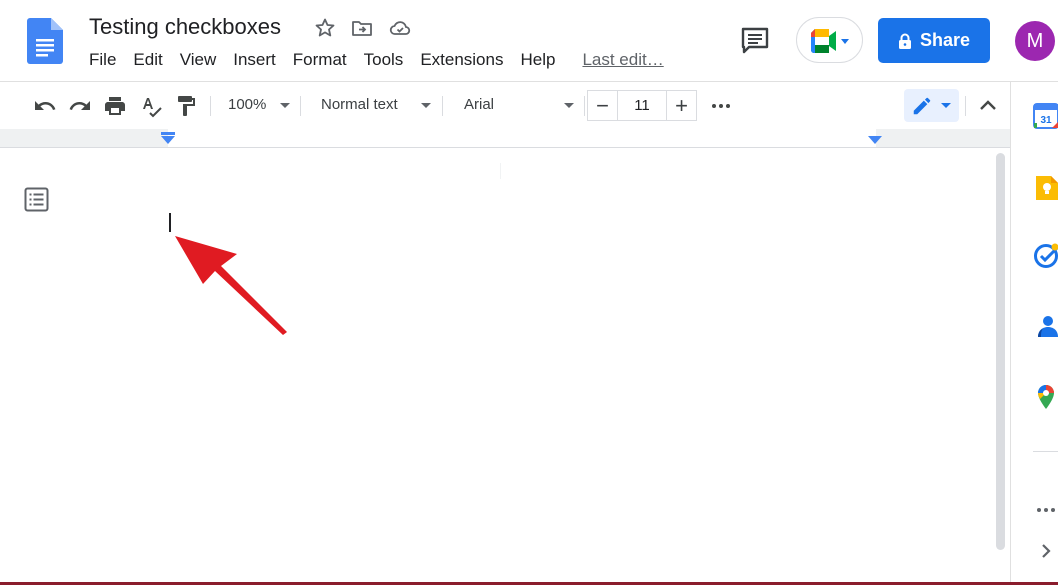 The width and height of the screenshot is (1058, 585). I want to click on ruler, so click(505, 138).